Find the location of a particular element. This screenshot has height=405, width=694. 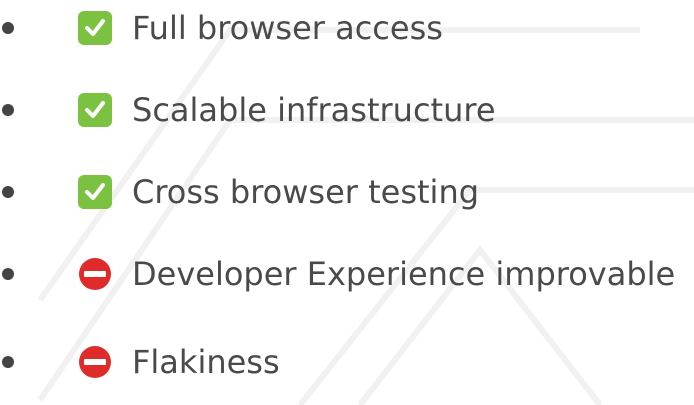

list-item-label: Flakiness is located at coordinates (206, 362).